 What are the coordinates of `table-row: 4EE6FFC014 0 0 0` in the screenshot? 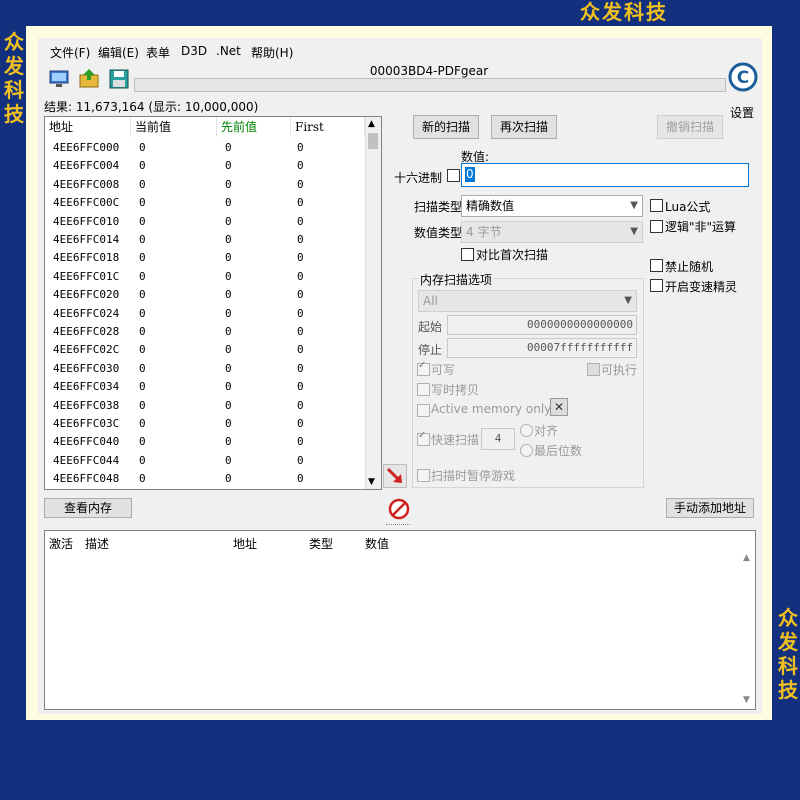 It's located at (205, 240).